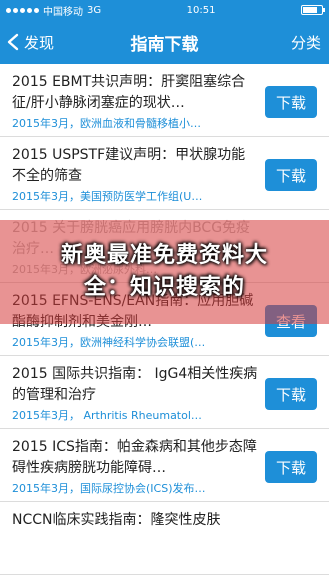  What do you see at coordinates (306, 42) in the screenshot?
I see `category-button: 分类` at bounding box center [306, 42].